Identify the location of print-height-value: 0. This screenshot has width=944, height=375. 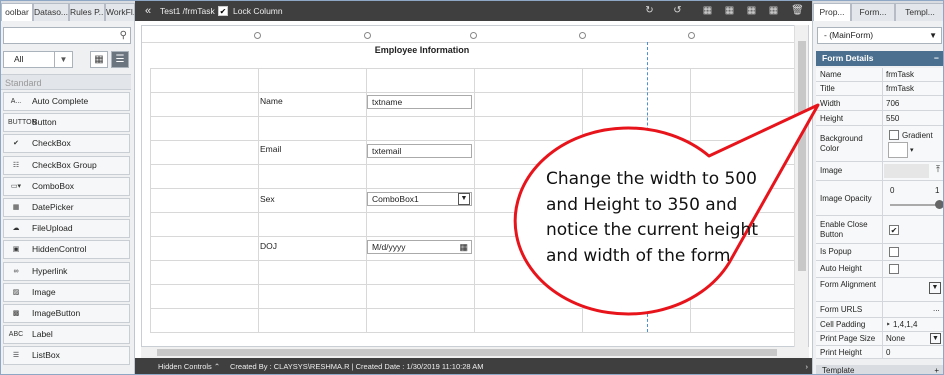
(888, 352).